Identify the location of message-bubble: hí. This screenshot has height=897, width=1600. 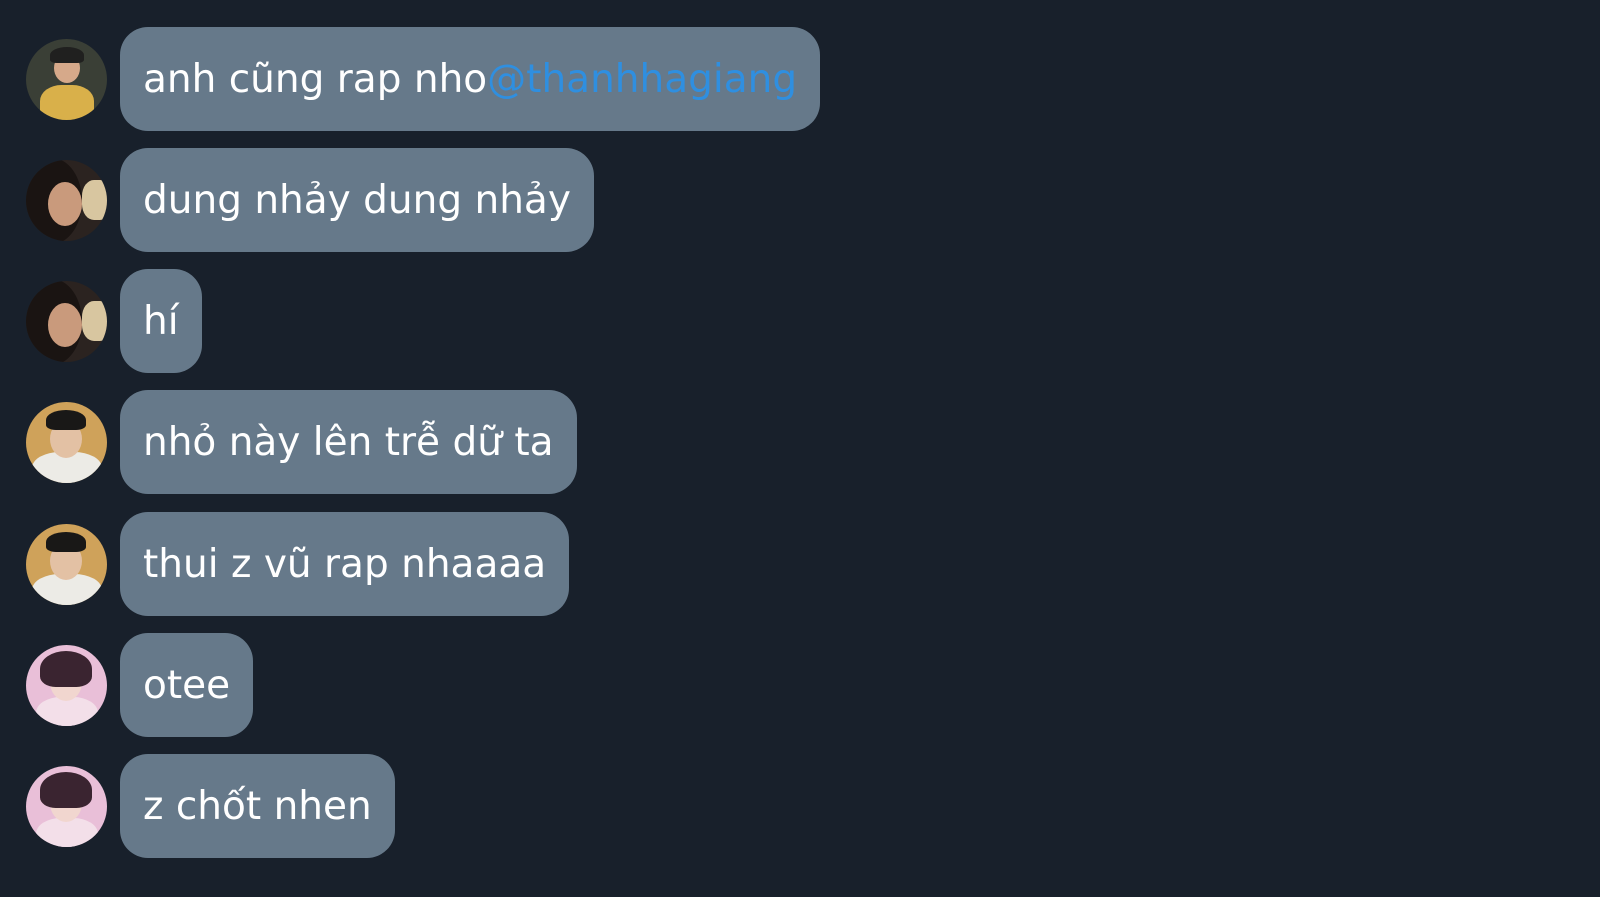
(161, 321).